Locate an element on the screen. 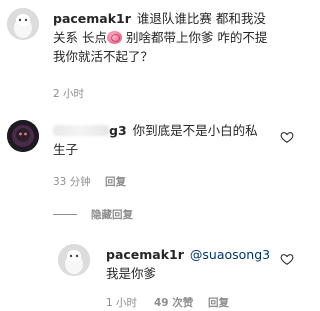  anatomical-heart-brain-emoji-icon is located at coordinates (114, 37).